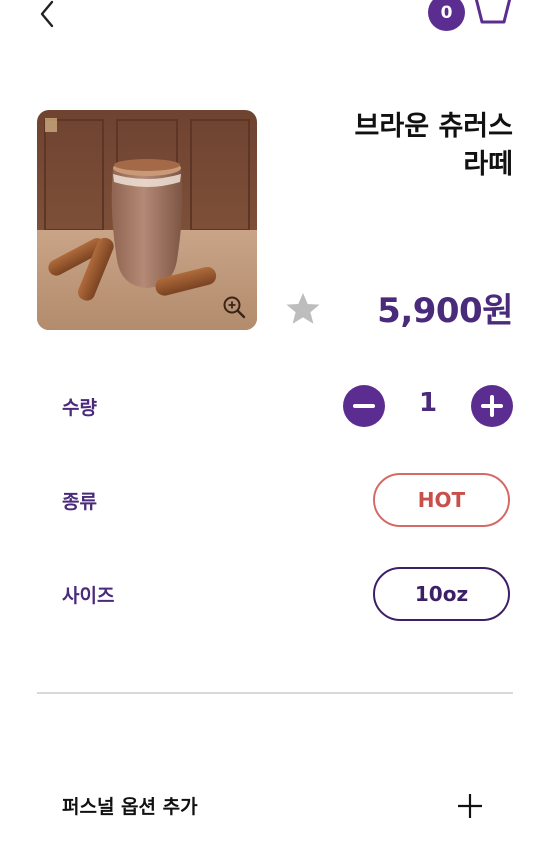 The height and width of the screenshot is (865, 549). Describe the element at coordinates (488, 164) in the screenshot. I see `product-name-line2: 라떼` at that location.